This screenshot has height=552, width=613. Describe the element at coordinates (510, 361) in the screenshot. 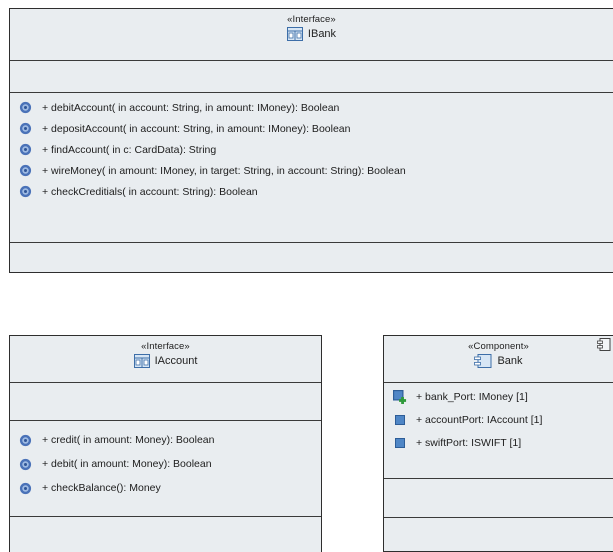

I see `bank-name: Bank` at that location.